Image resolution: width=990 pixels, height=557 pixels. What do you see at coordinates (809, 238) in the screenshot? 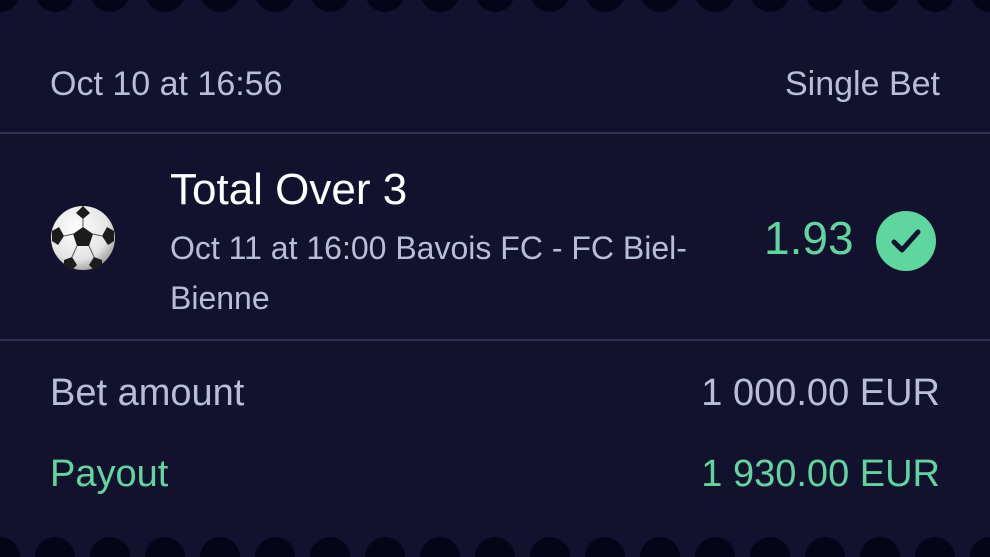
I see `odds-value: 1.93` at bounding box center [809, 238].